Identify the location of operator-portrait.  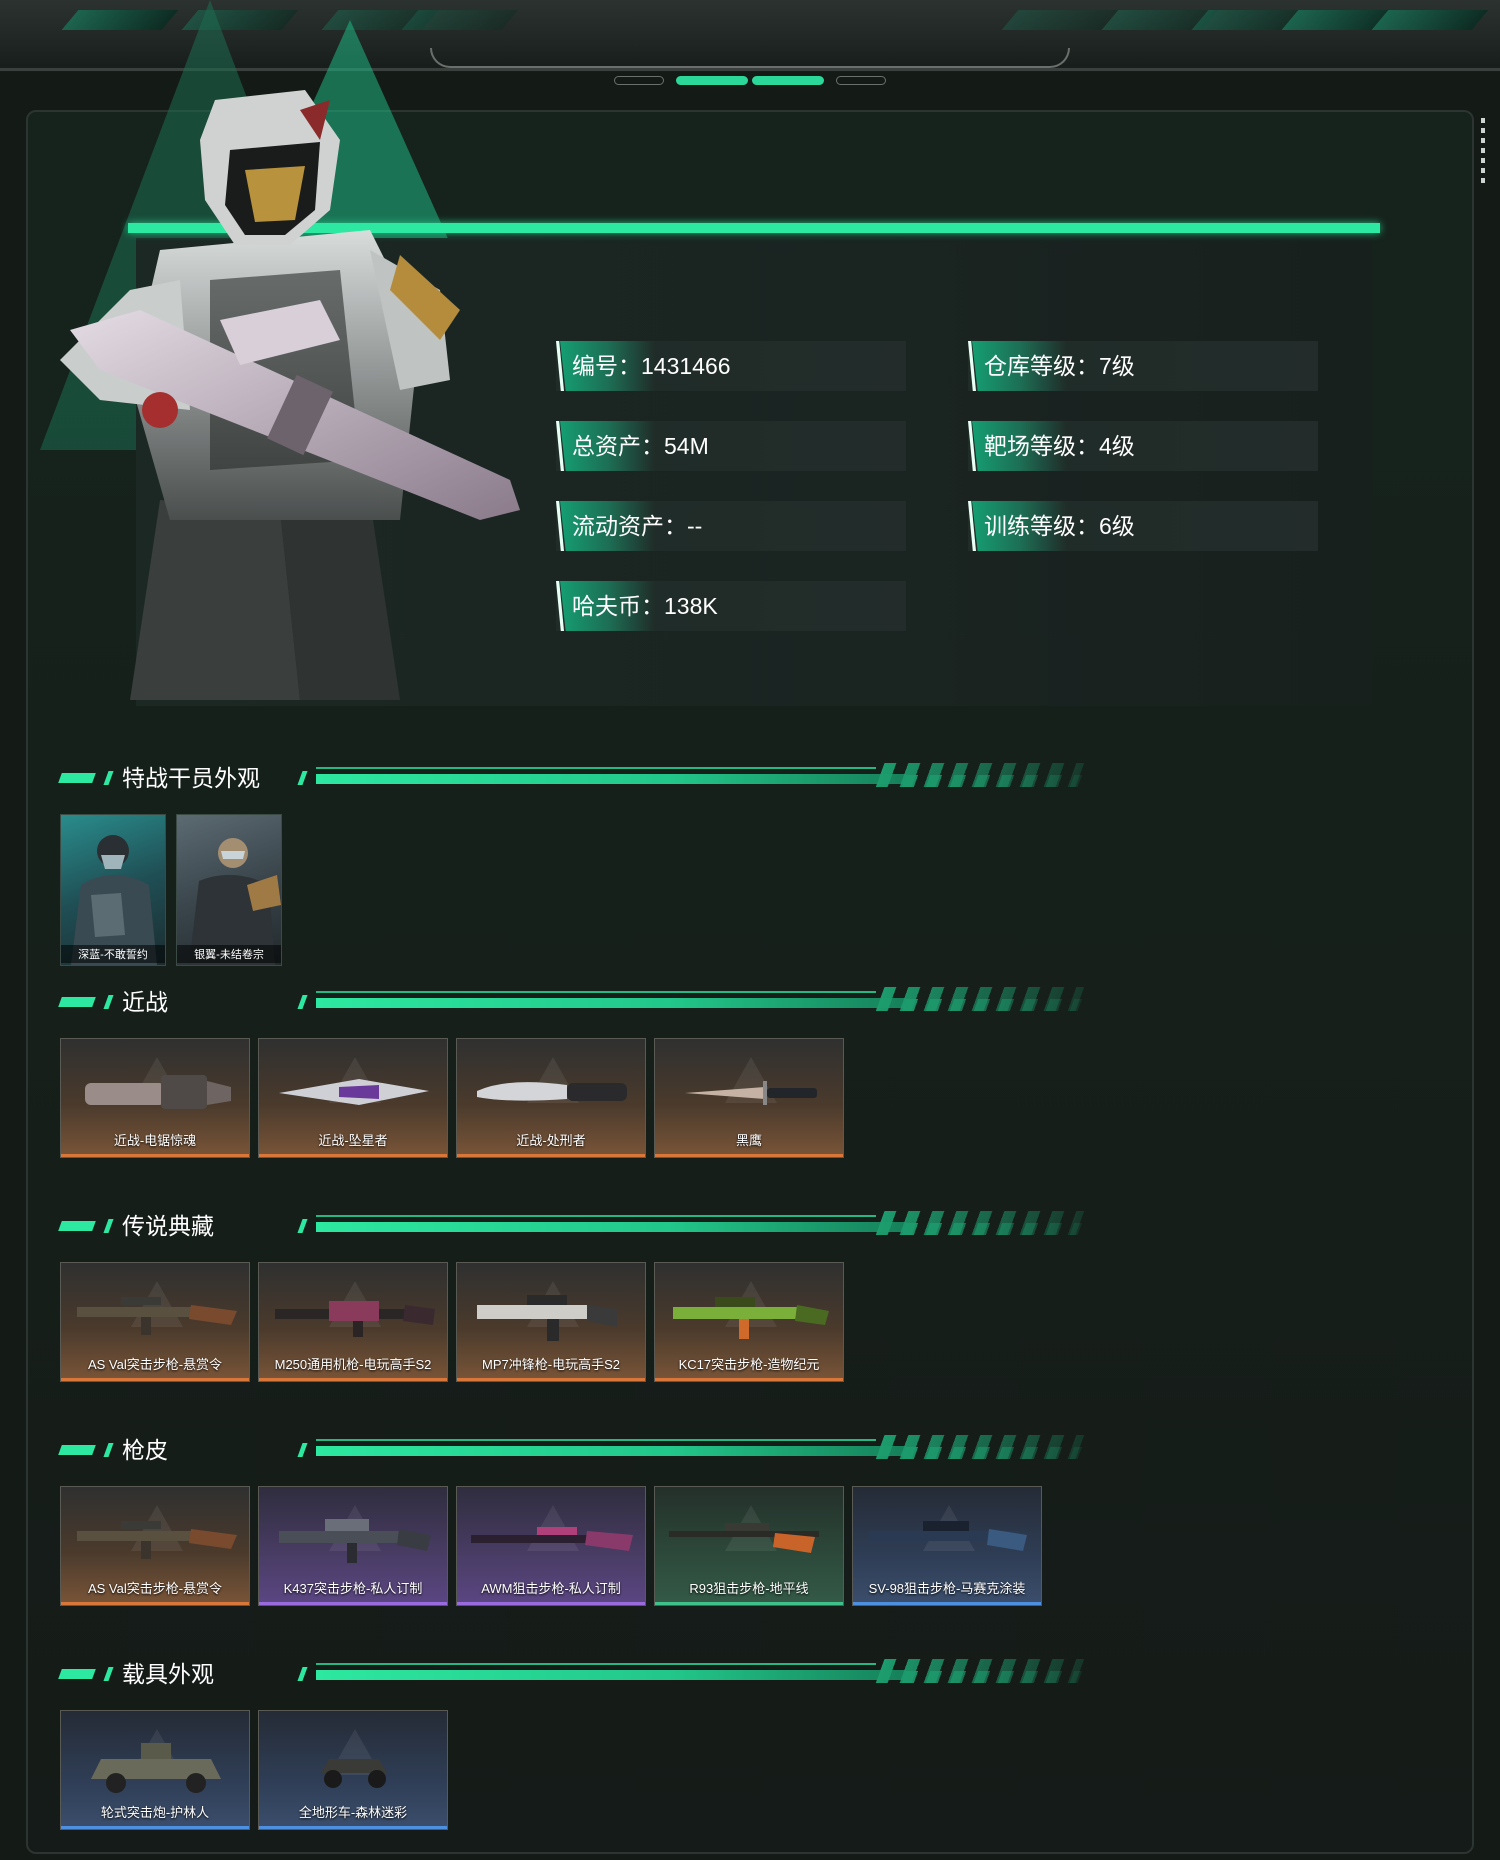
(290, 395).